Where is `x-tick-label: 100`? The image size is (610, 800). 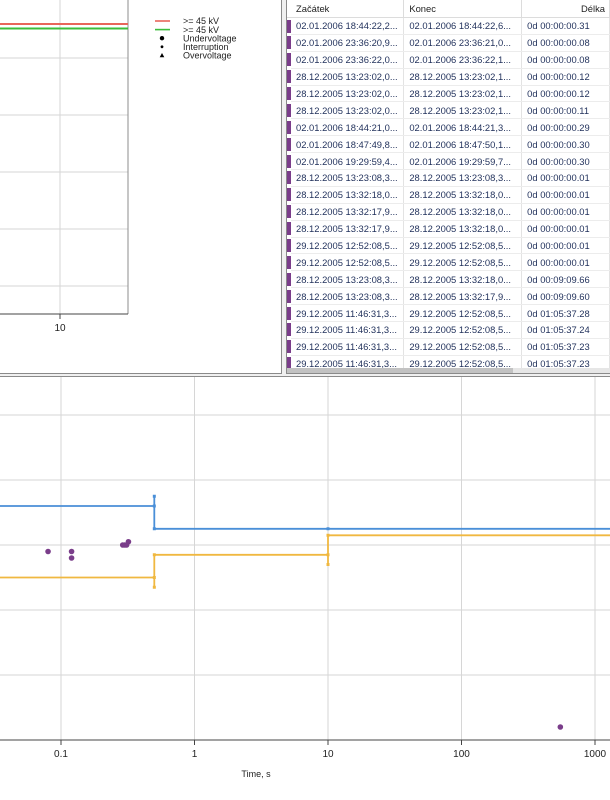
x-tick-label: 100 is located at coordinates (461, 754).